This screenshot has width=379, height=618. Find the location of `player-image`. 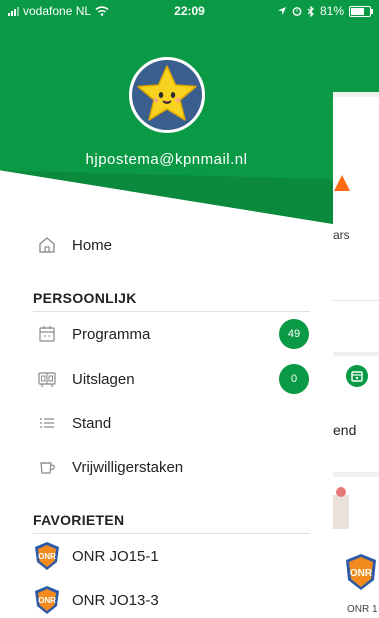

player-image is located at coordinates (341, 508).